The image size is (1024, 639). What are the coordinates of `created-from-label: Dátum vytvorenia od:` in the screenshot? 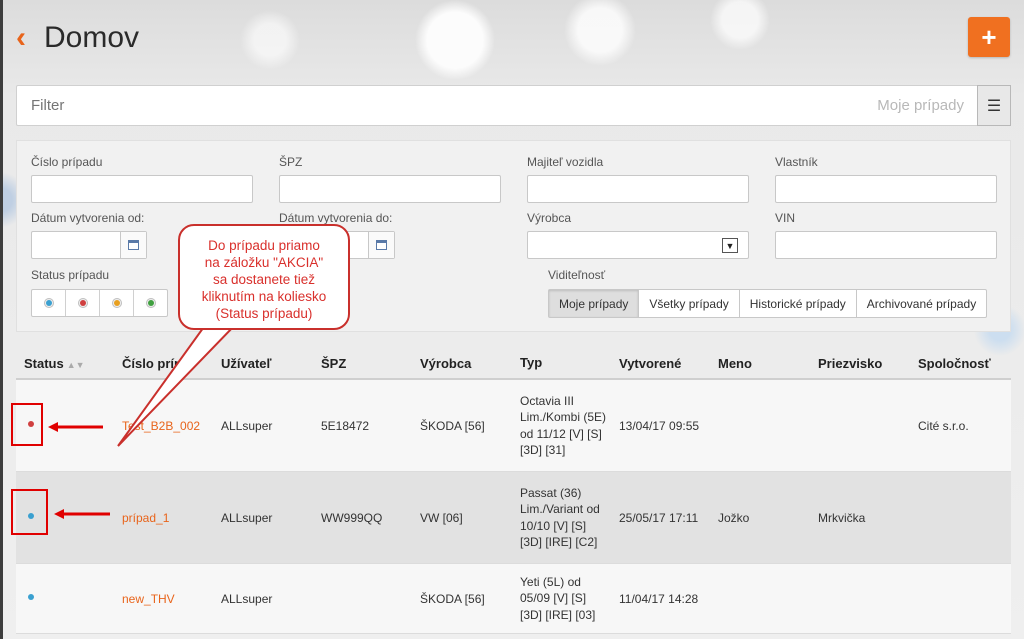 It's located at (88, 218).